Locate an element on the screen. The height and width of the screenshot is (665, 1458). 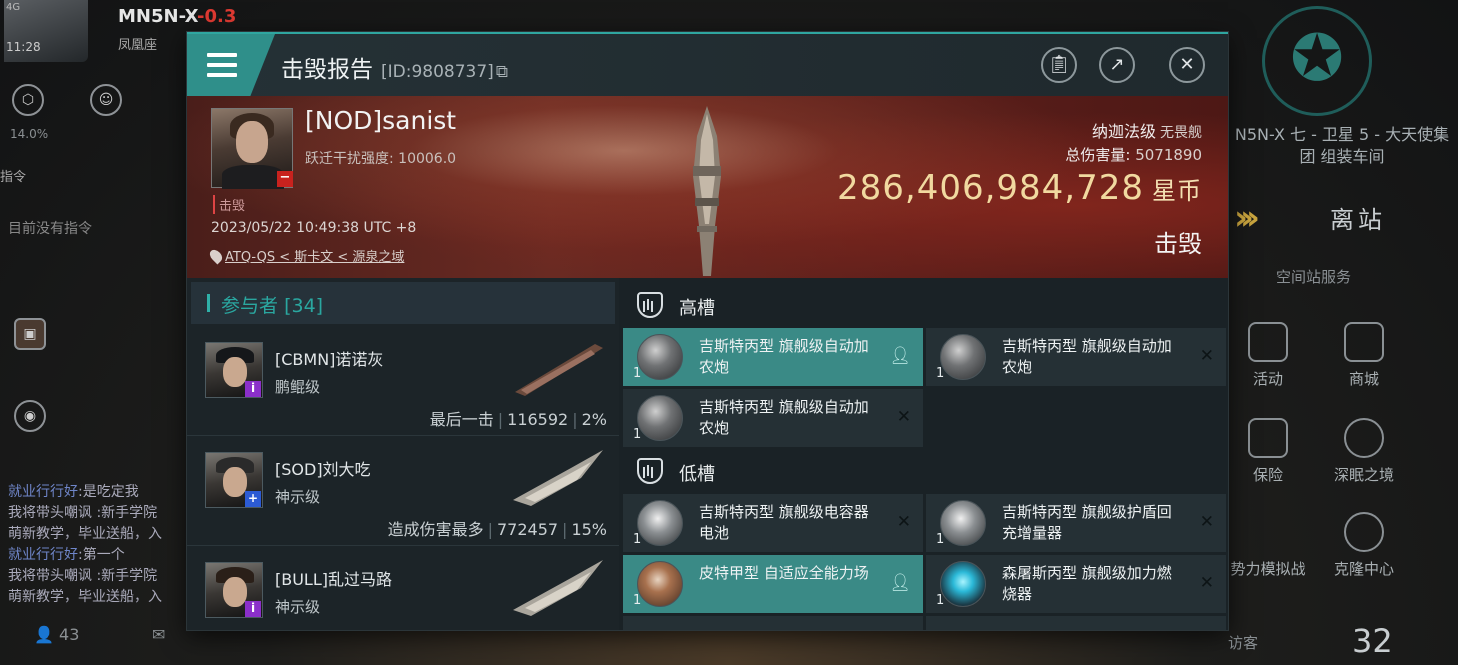
constellation-name: 凤凰座 is located at coordinates (138, 45).